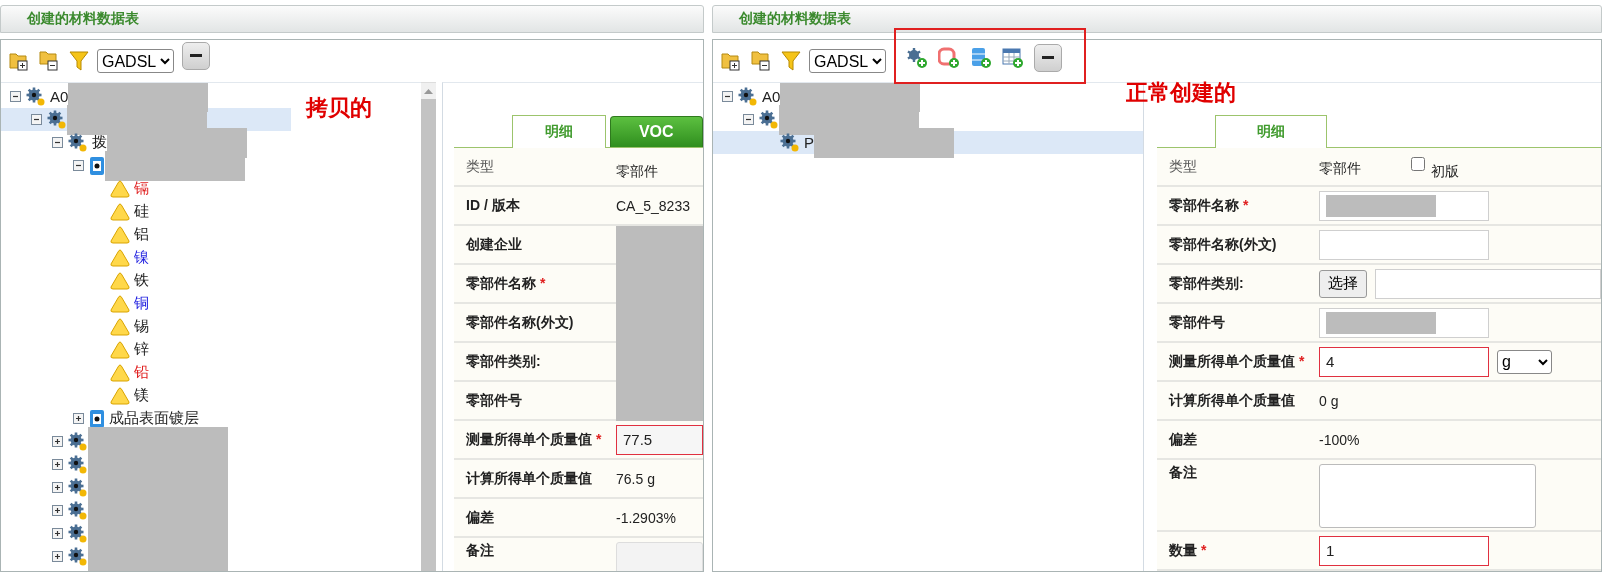 This screenshot has height=572, width=1602. What do you see at coordinates (1183, 472) in the screenshot?
I see `field-label: 备注` at bounding box center [1183, 472].